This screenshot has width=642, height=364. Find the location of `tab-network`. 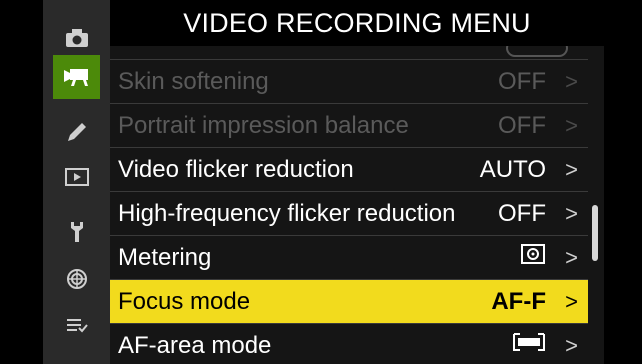

tab-network is located at coordinates (76, 279).